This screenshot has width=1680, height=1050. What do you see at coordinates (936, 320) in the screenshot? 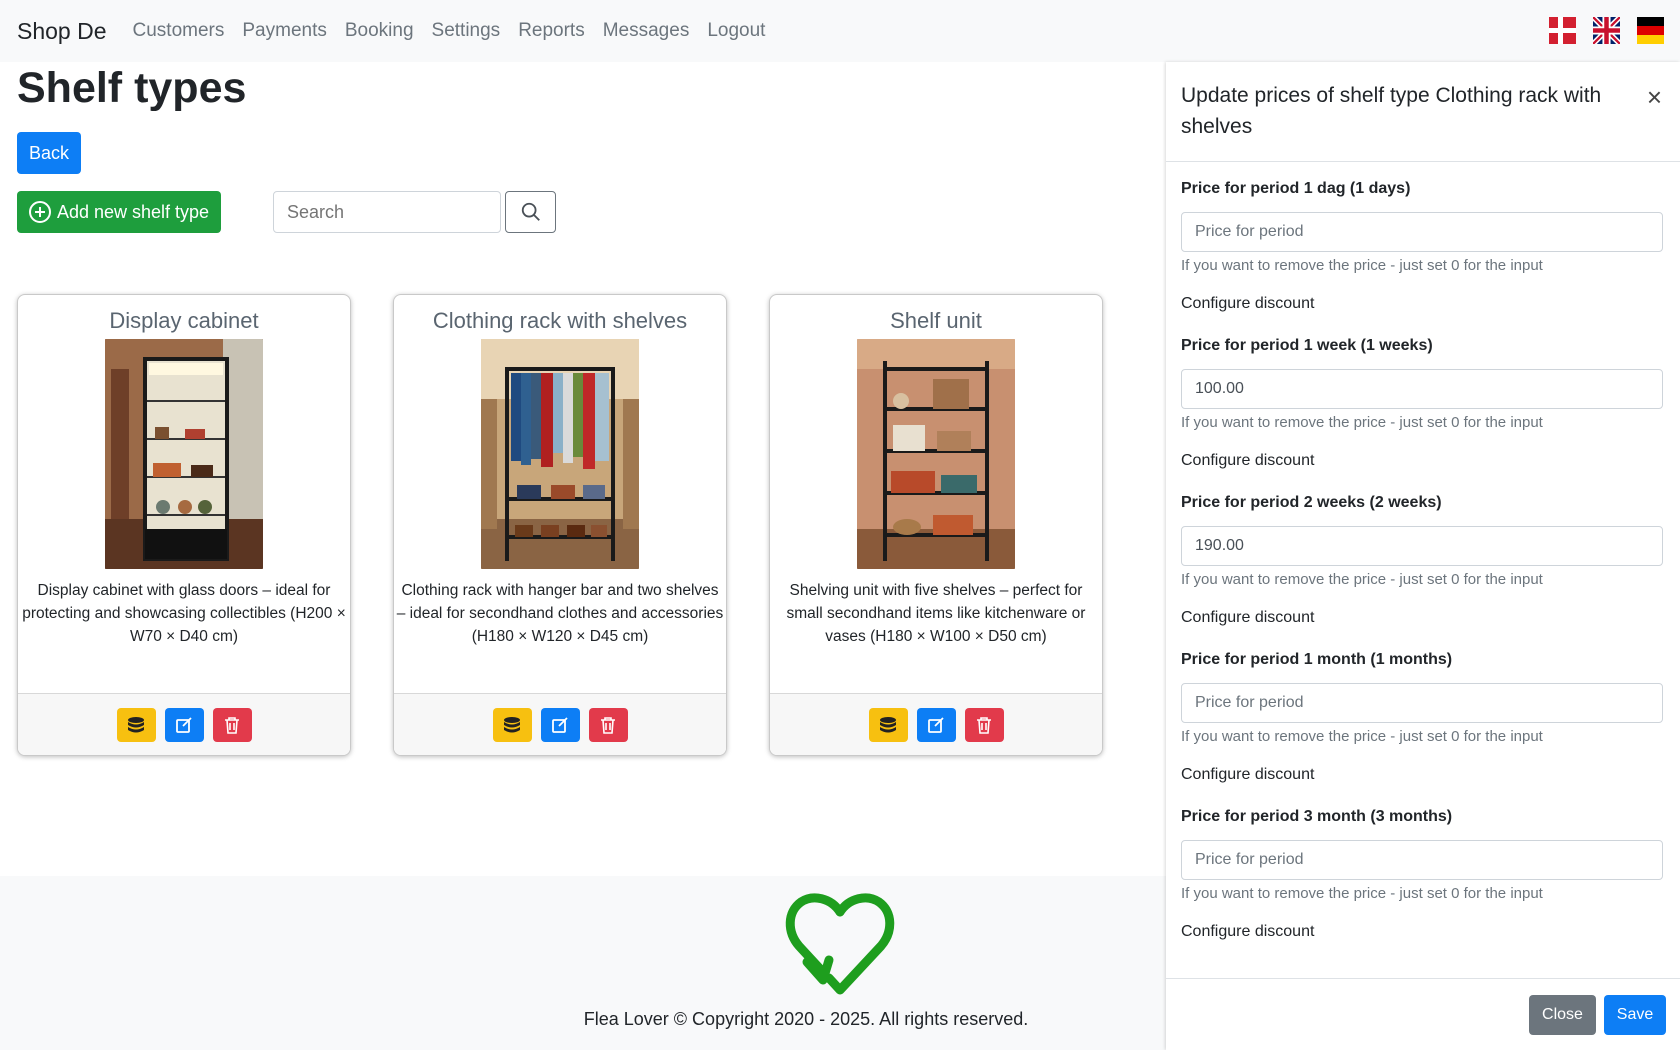
I see `card-title: Shelf unit` at bounding box center [936, 320].